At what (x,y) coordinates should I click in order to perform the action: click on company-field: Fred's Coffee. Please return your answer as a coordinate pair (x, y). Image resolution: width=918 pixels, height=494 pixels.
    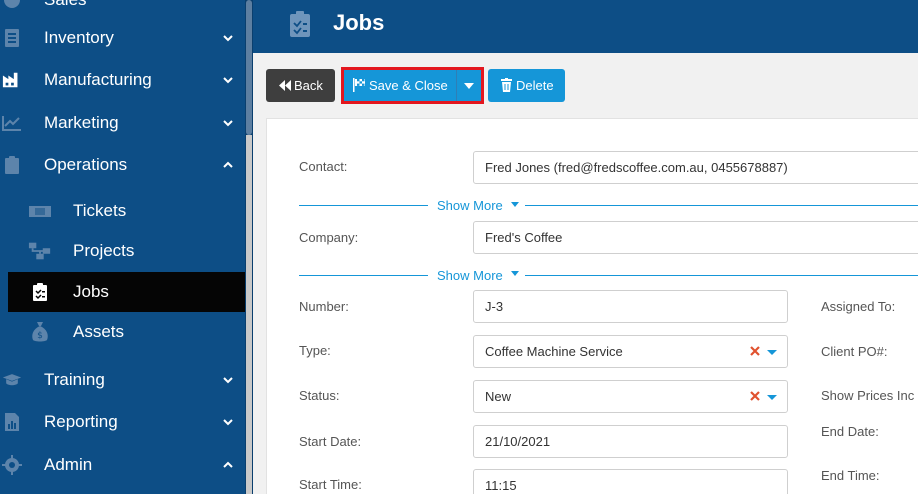
    Looking at the image, I should click on (695, 237).